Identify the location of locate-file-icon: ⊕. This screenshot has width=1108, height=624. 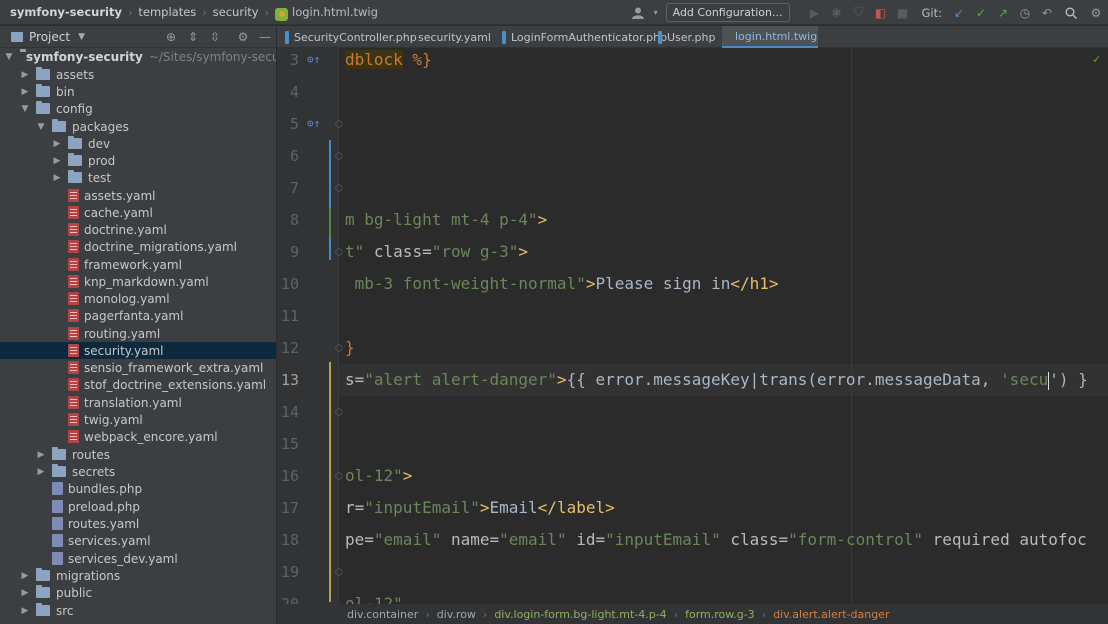
(171, 37).